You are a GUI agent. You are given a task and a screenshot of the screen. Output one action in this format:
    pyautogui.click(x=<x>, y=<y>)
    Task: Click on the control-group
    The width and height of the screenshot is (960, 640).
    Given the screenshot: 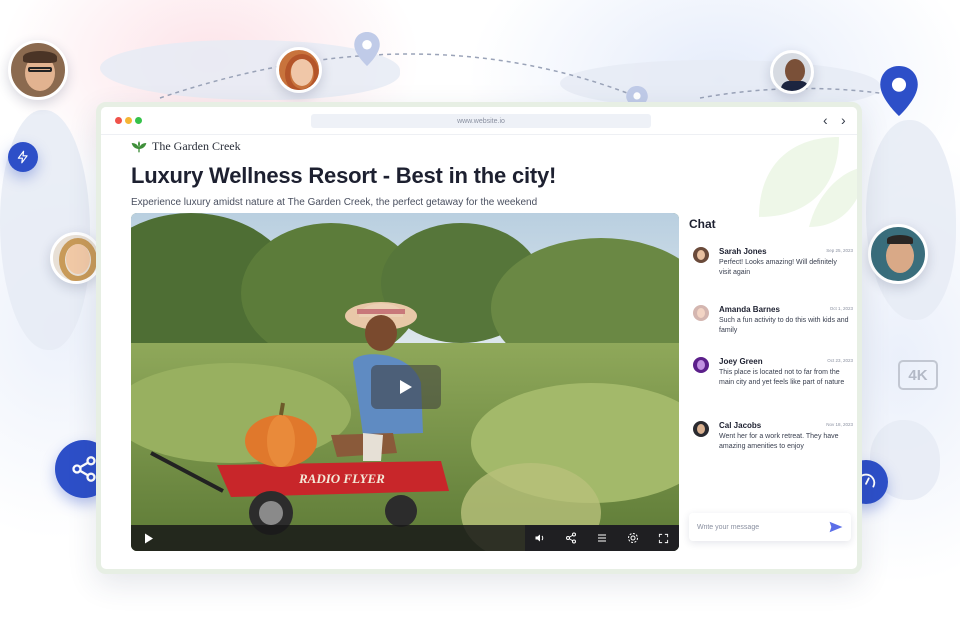 What is the action you would take?
    pyautogui.click(x=602, y=538)
    